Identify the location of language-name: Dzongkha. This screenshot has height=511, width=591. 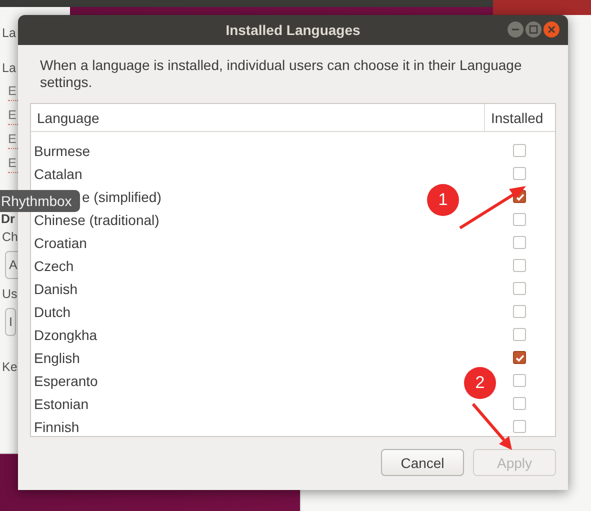
(65, 334).